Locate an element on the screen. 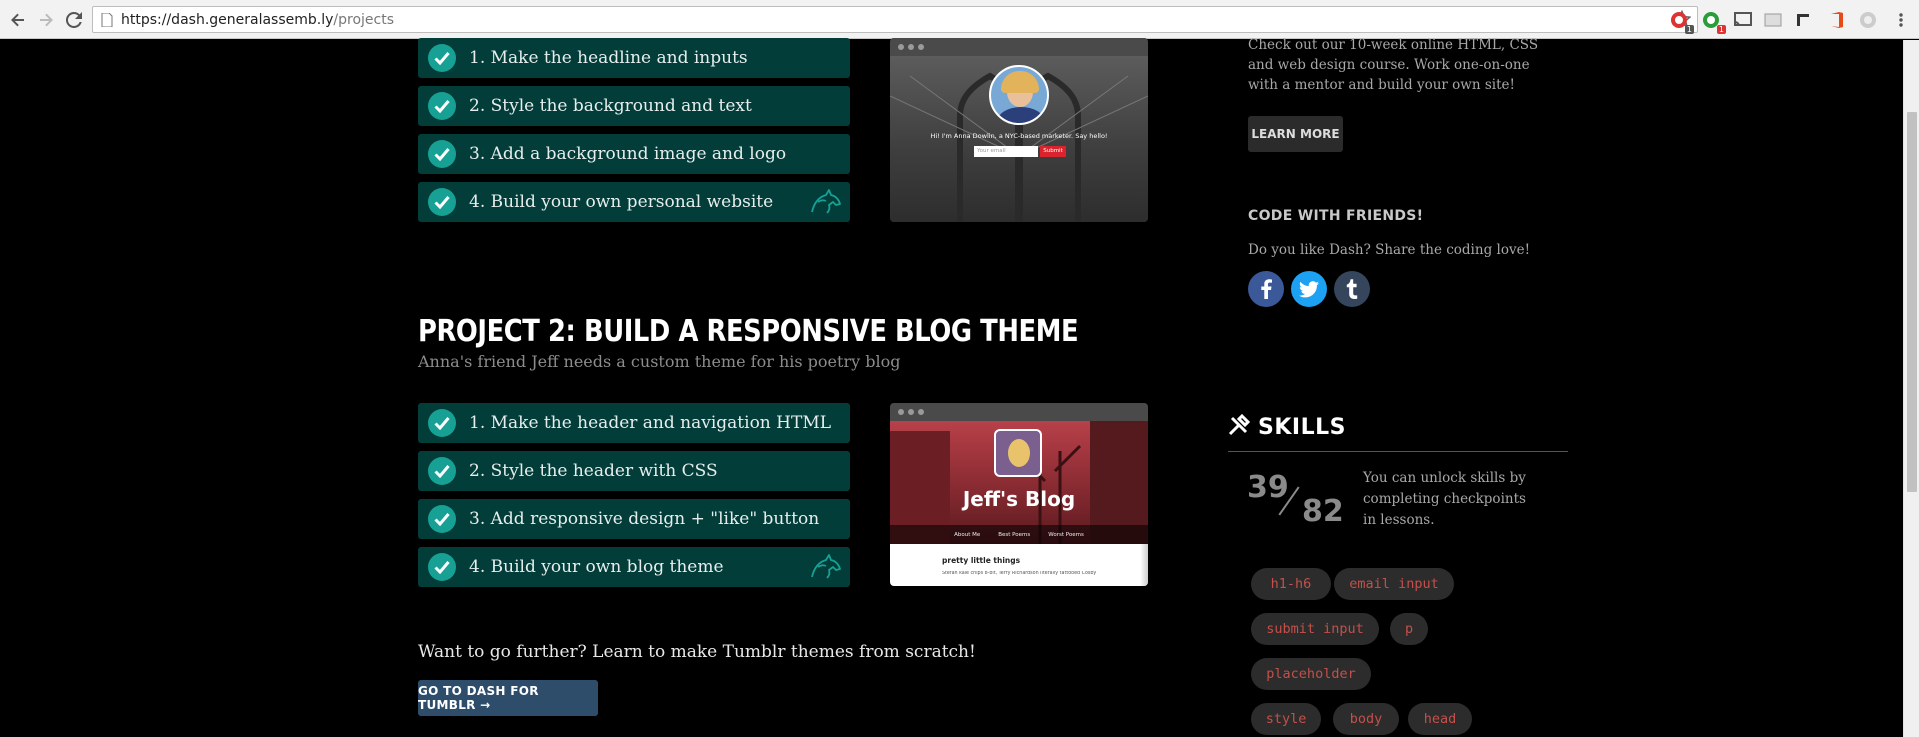 Image resolution: width=1919 pixels, height=737 pixels. project1-step: 1. Make the headline and inputs is located at coordinates (634, 58).